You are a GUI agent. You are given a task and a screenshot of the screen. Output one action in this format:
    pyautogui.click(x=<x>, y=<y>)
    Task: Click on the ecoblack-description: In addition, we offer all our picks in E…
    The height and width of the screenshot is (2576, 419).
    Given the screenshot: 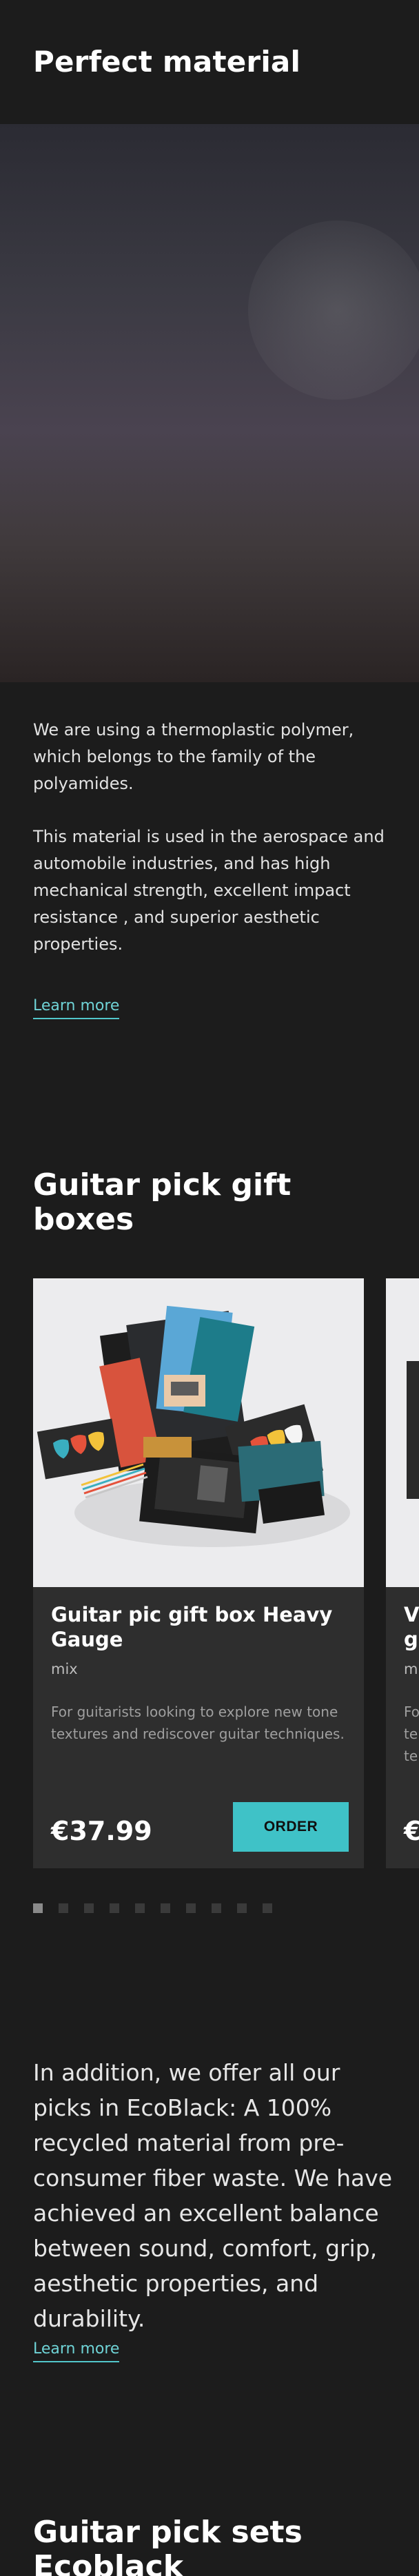 What is the action you would take?
    pyautogui.click(x=213, y=2195)
    